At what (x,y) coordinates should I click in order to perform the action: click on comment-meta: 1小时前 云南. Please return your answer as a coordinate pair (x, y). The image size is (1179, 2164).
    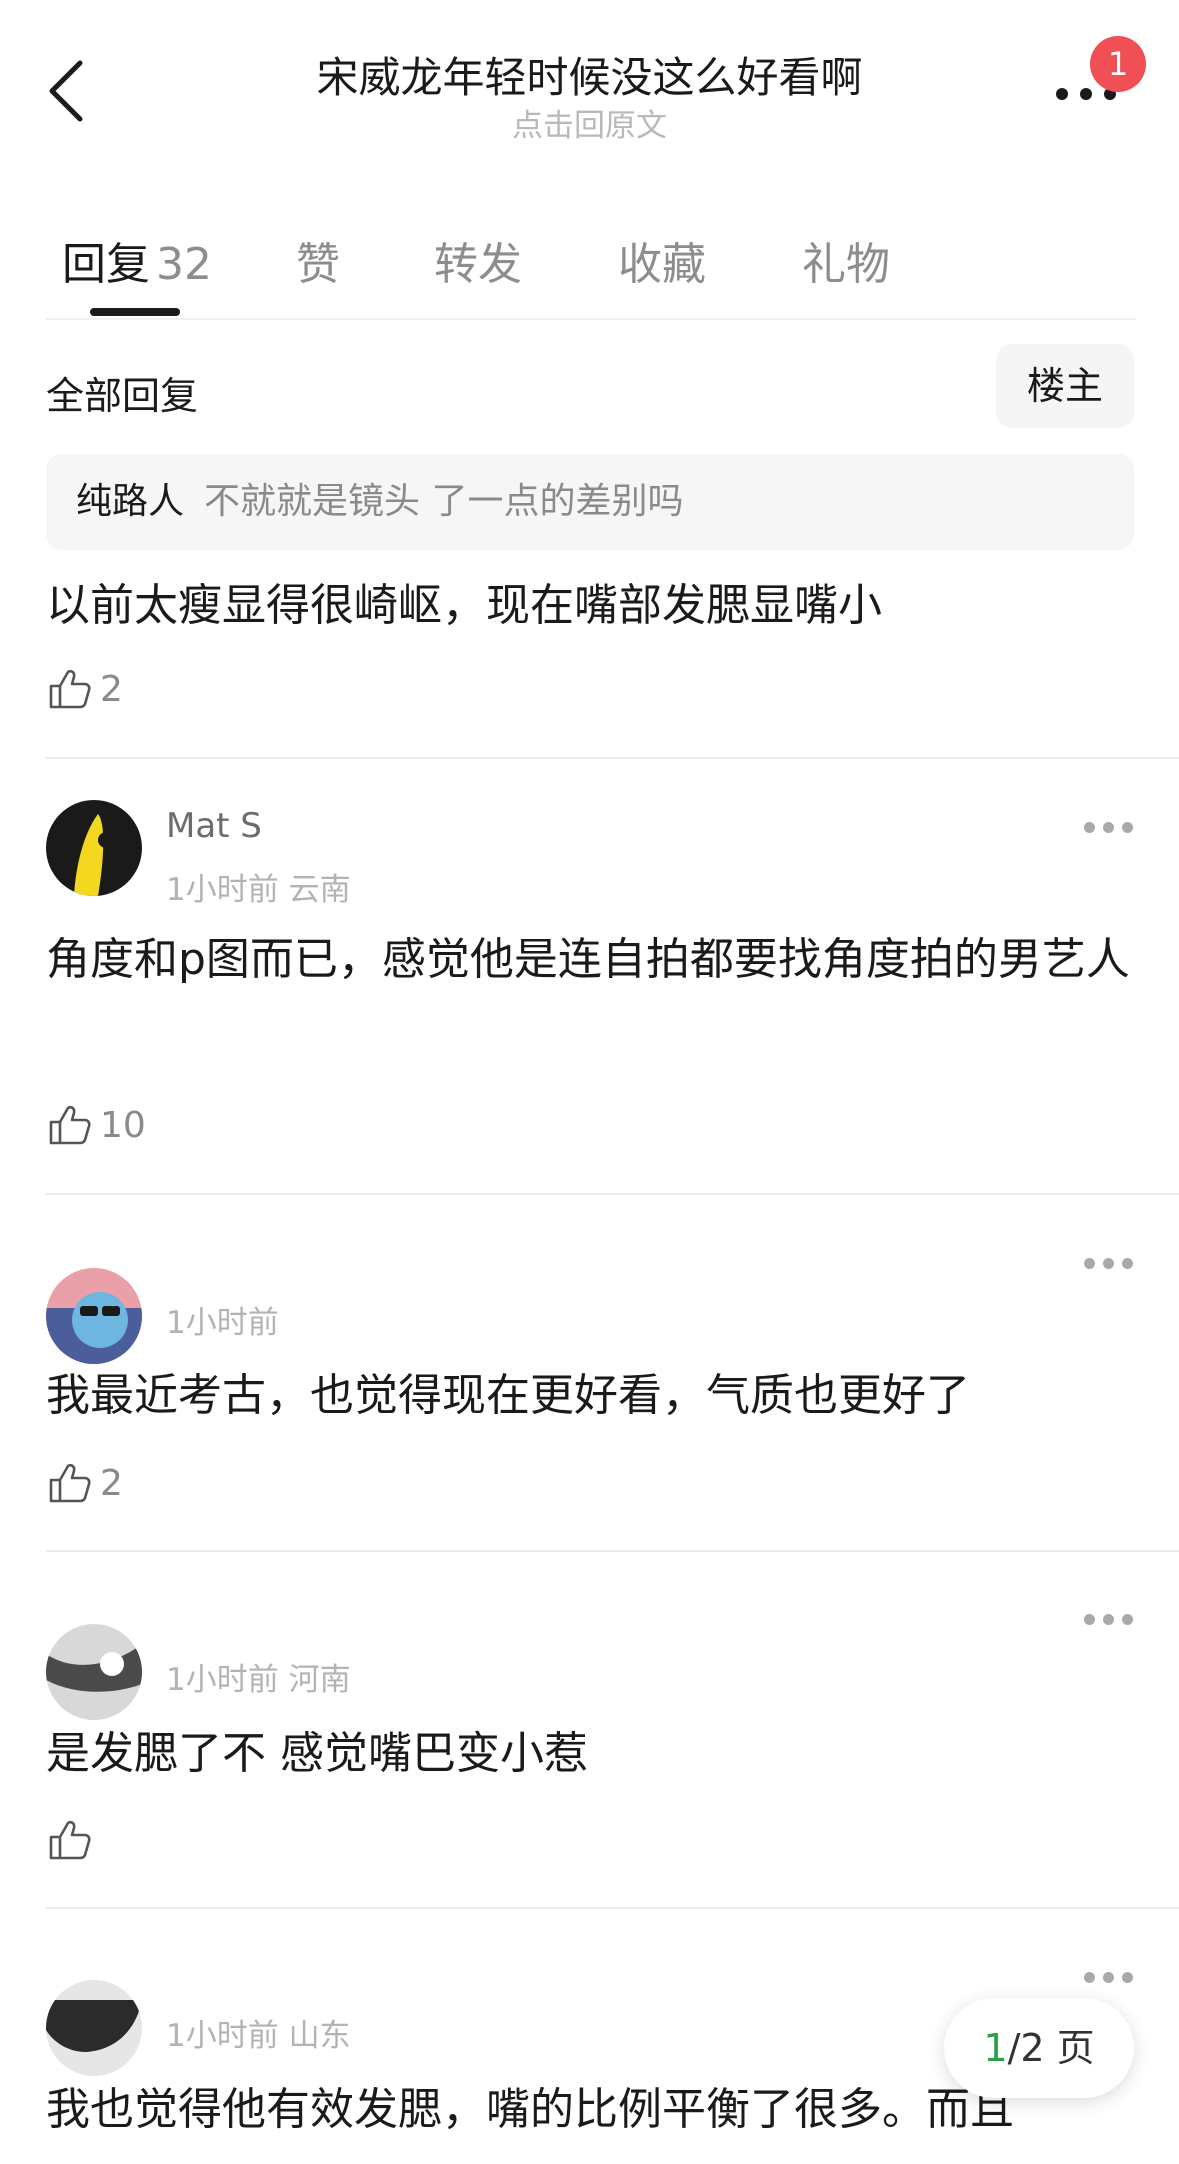
    Looking at the image, I should click on (258, 890).